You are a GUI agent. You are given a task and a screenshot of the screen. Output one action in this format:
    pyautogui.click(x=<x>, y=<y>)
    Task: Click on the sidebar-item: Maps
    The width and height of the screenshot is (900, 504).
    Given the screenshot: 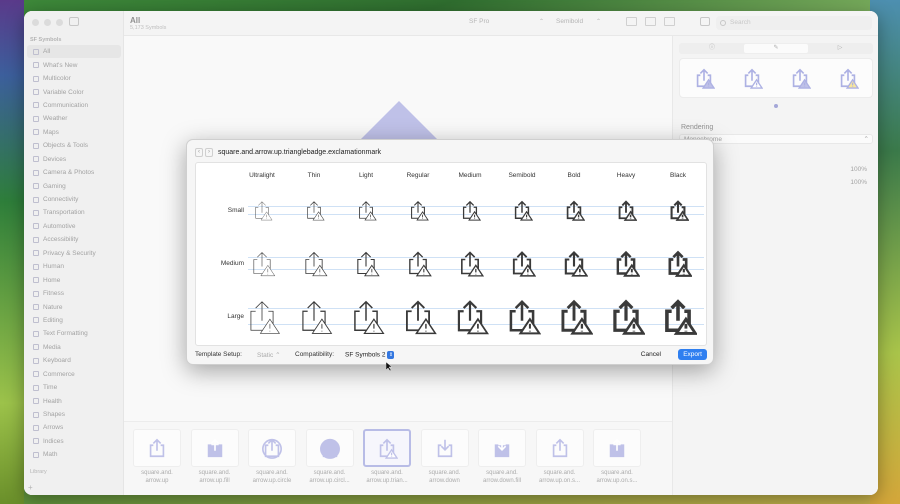 What is the action you would take?
    pyautogui.click(x=74, y=132)
    